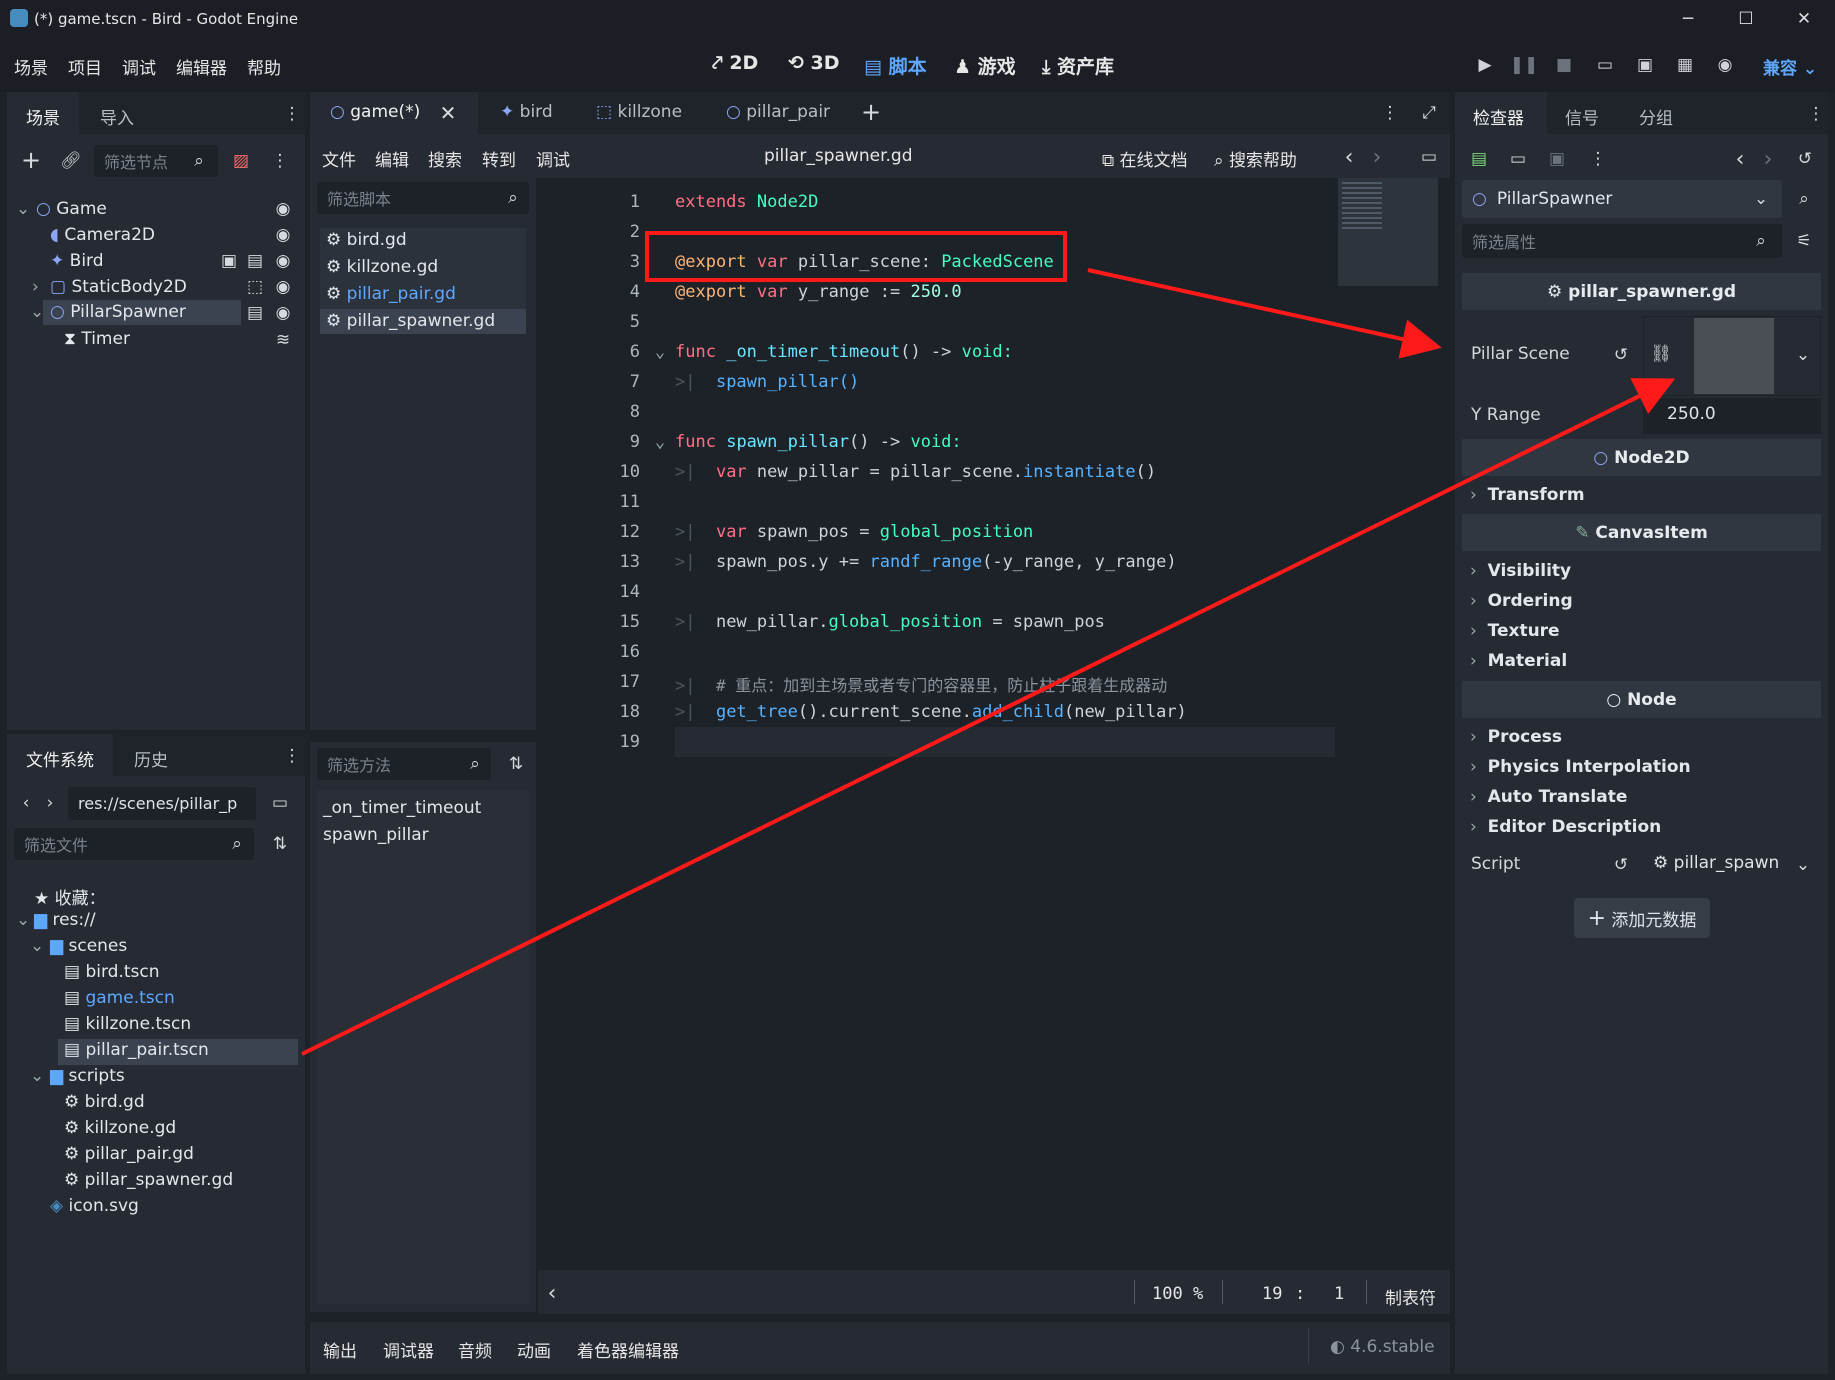 The width and height of the screenshot is (1835, 1380). Describe the element at coordinates (1264, 313) in the screenshot. I see `arrow-to-pillar-scene` at that location.